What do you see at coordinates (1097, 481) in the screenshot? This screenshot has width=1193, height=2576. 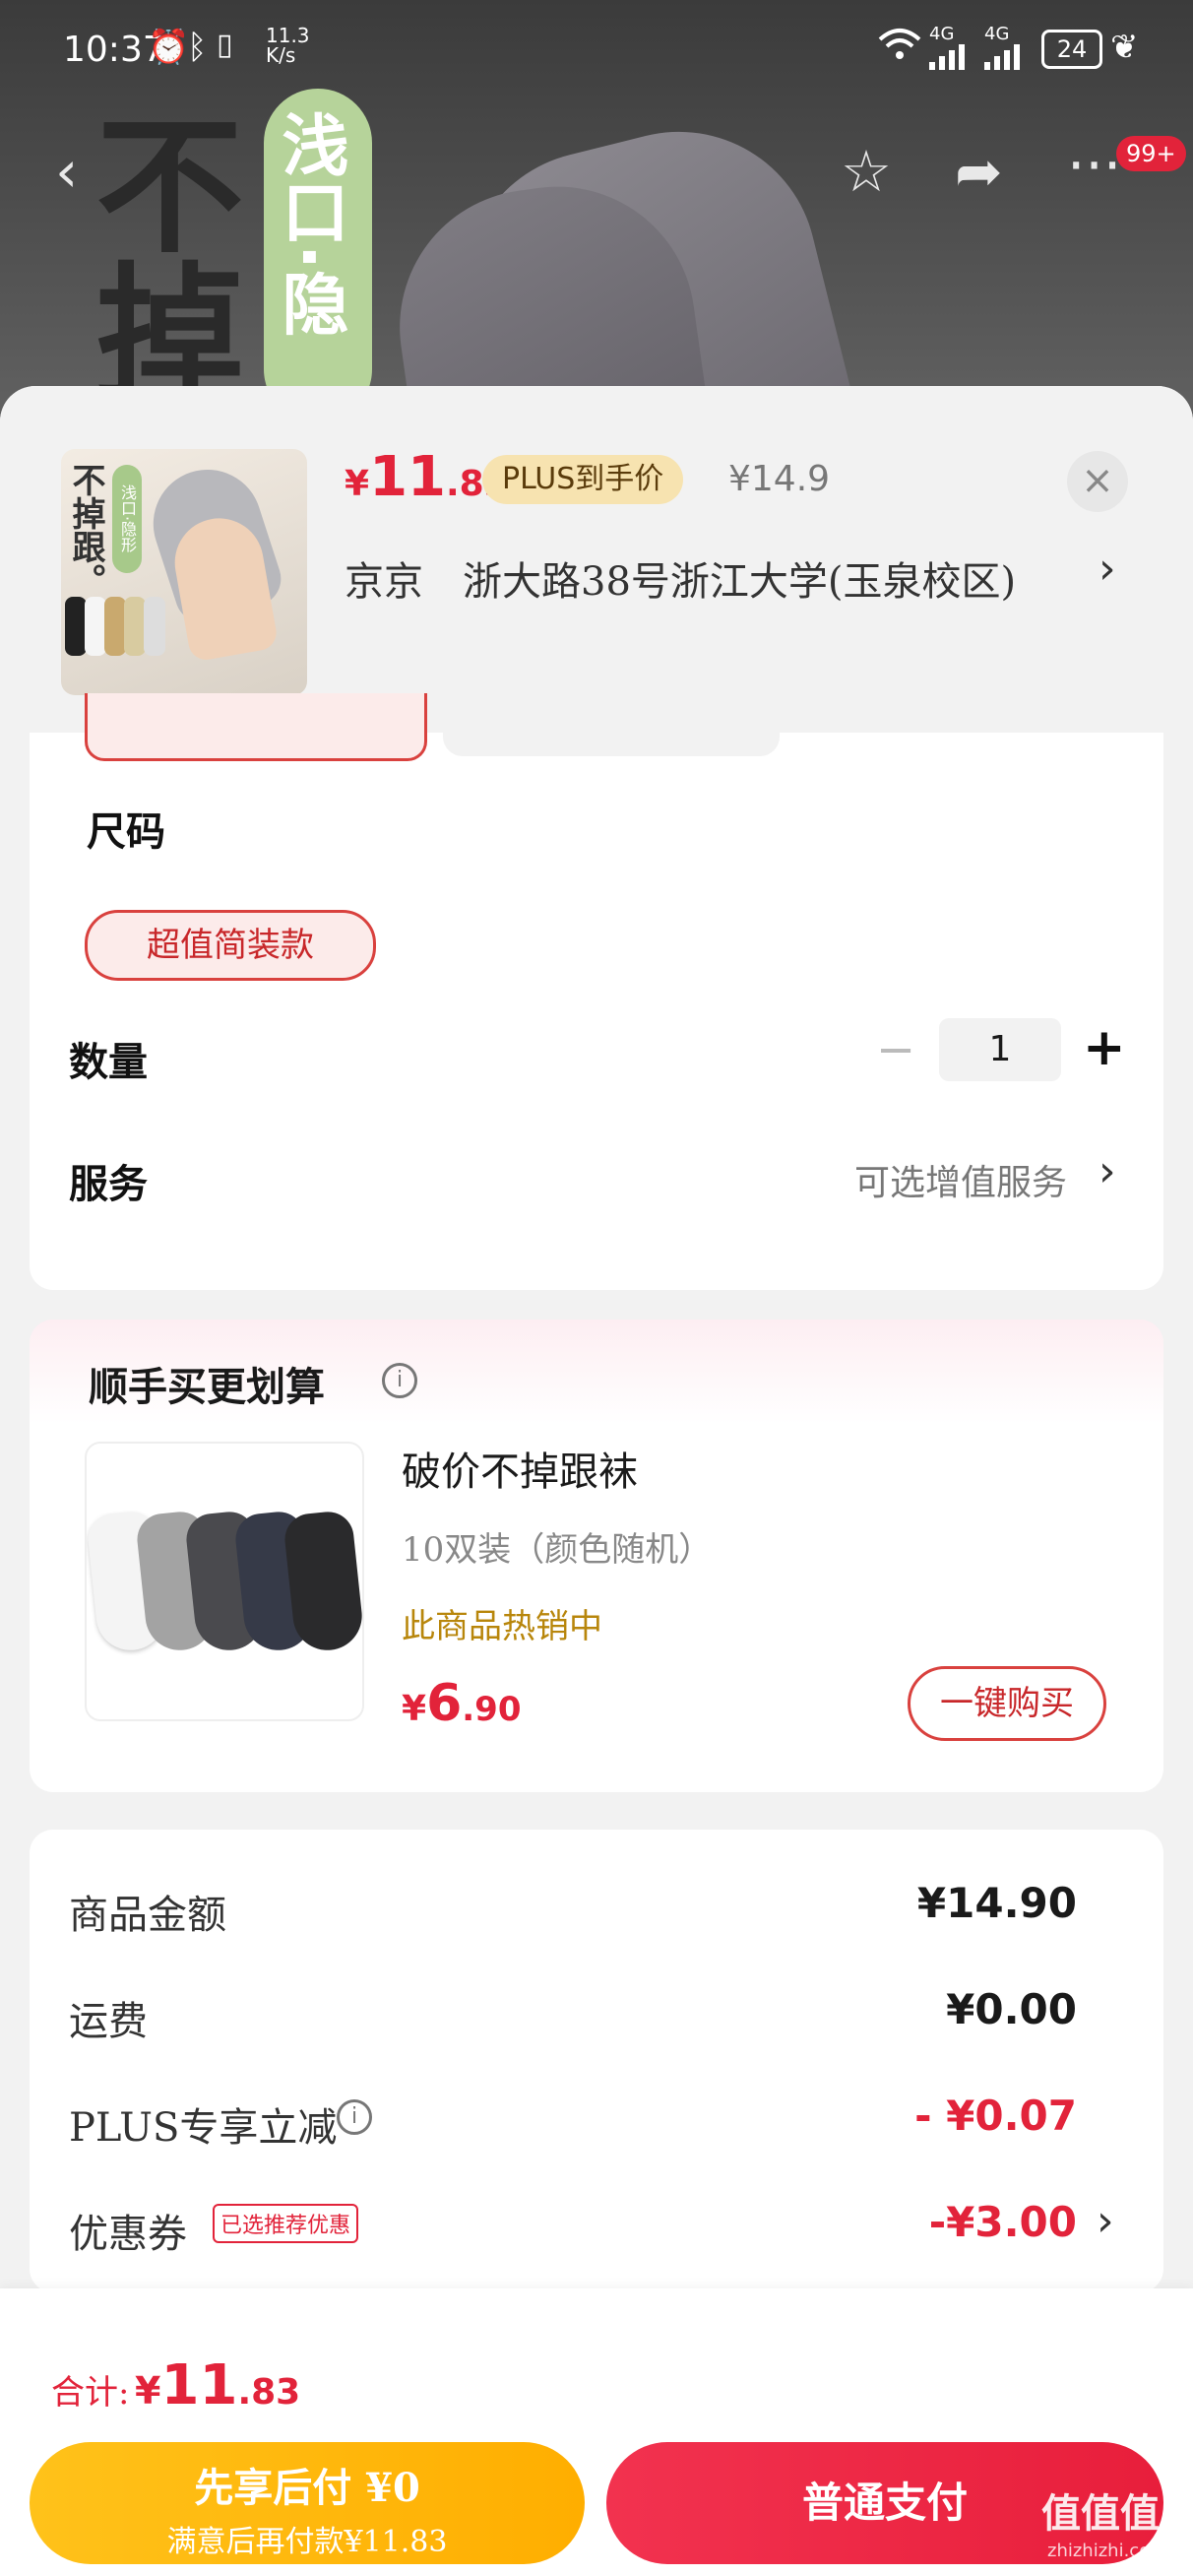 I see `close-icon: ×` at bounding box center [1097, 481].